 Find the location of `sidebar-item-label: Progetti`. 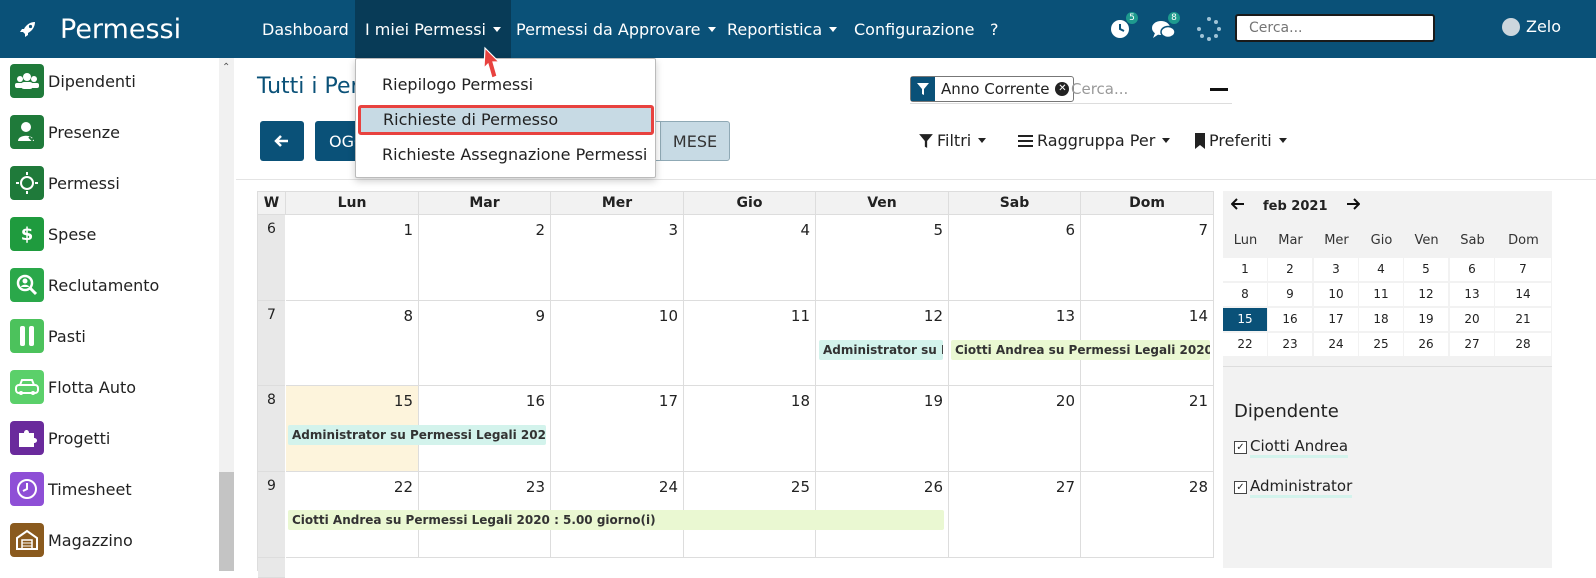

sidebar-item-label: Progetti is located at coordinates (79, 438).